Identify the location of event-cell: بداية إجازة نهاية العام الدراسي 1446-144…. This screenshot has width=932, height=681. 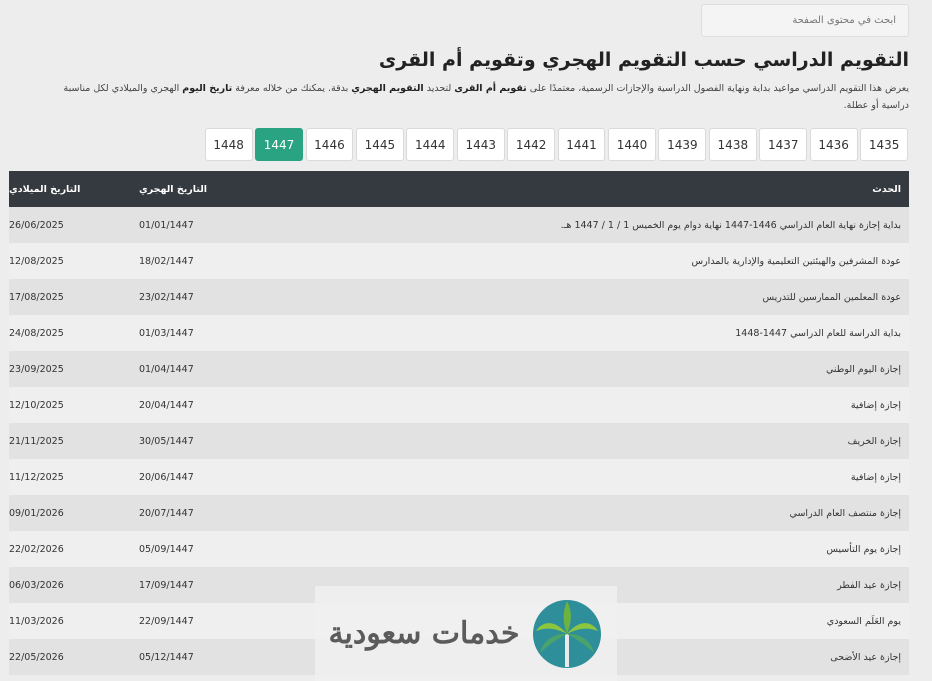
(594, 225).